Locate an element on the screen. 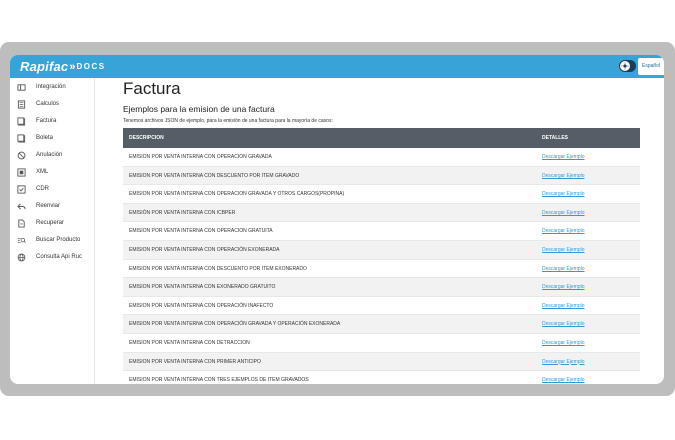  theme-toggle is located at coordinates (627, 66).